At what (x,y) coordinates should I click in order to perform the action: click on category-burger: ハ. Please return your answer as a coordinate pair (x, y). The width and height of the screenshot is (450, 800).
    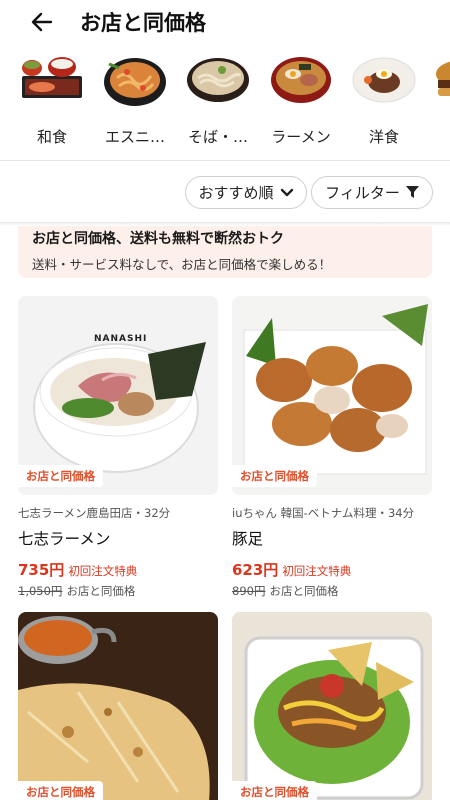
    Looking at the image, I should click on (435, 98).